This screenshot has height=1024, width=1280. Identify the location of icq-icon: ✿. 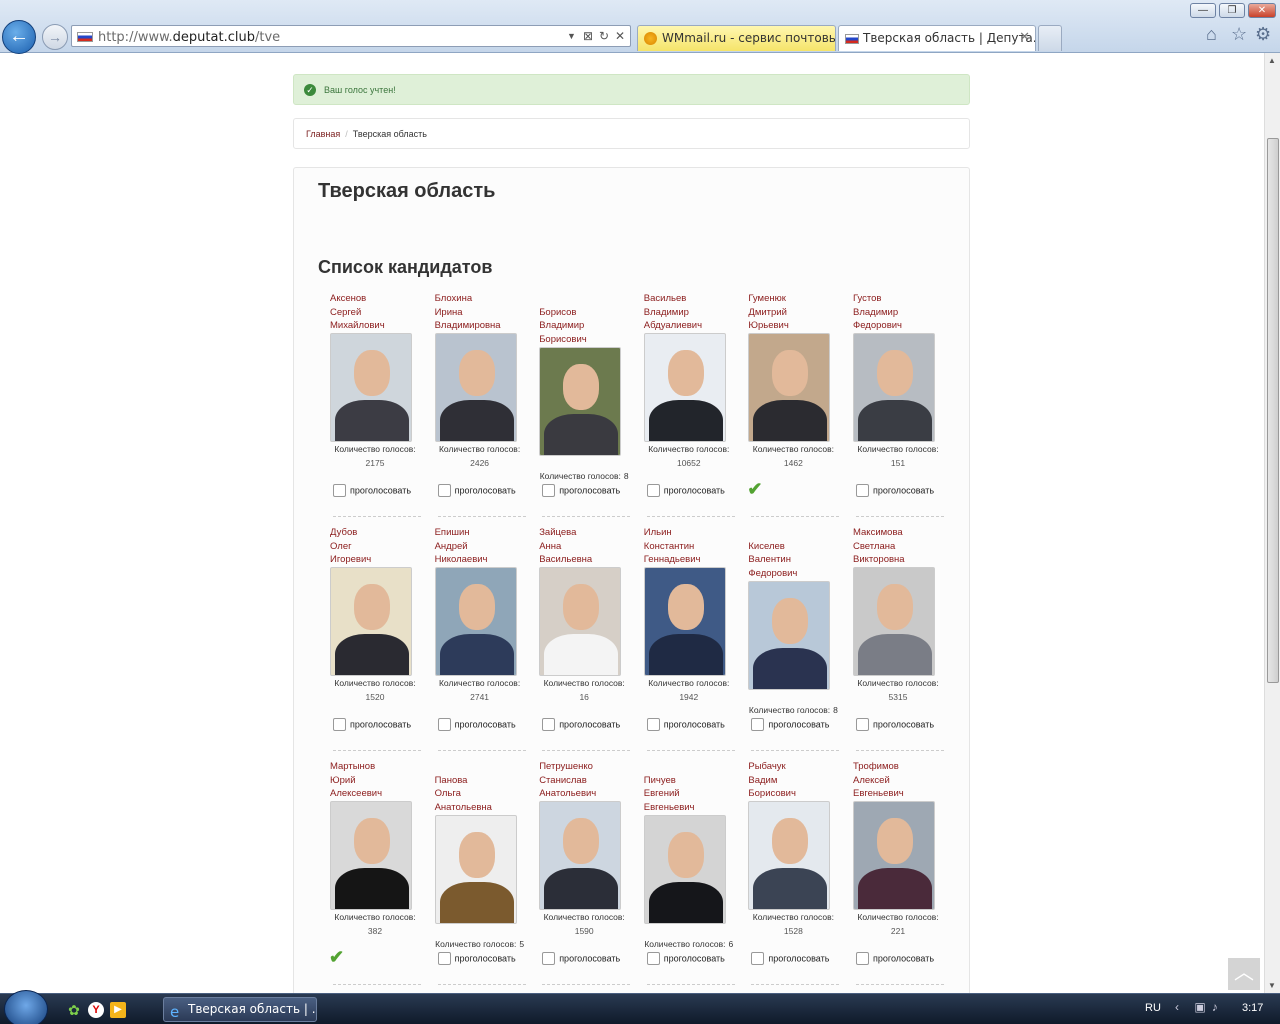
(74, 1010).